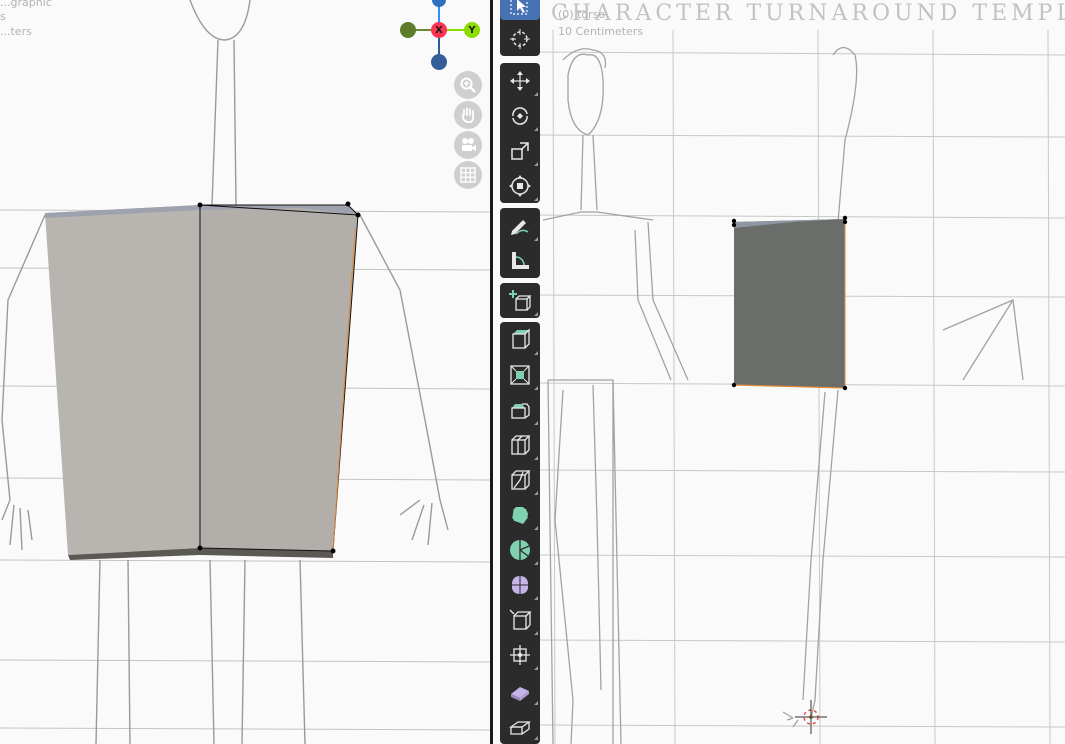 This screenshot has width=1065, height=744. What do you see at coordinates (472, 30) in the screenshot?
I see `gizmo-y-axis: Y` at bounding box center [472, 30].